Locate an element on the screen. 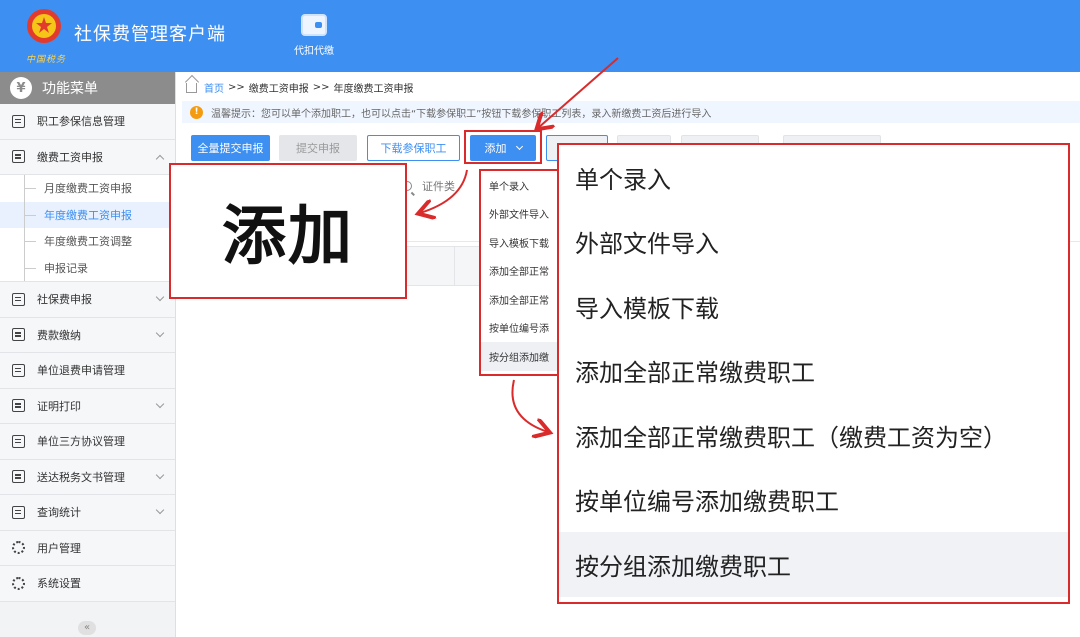  callout-add: 添加 is located at coordinates (288, 231).